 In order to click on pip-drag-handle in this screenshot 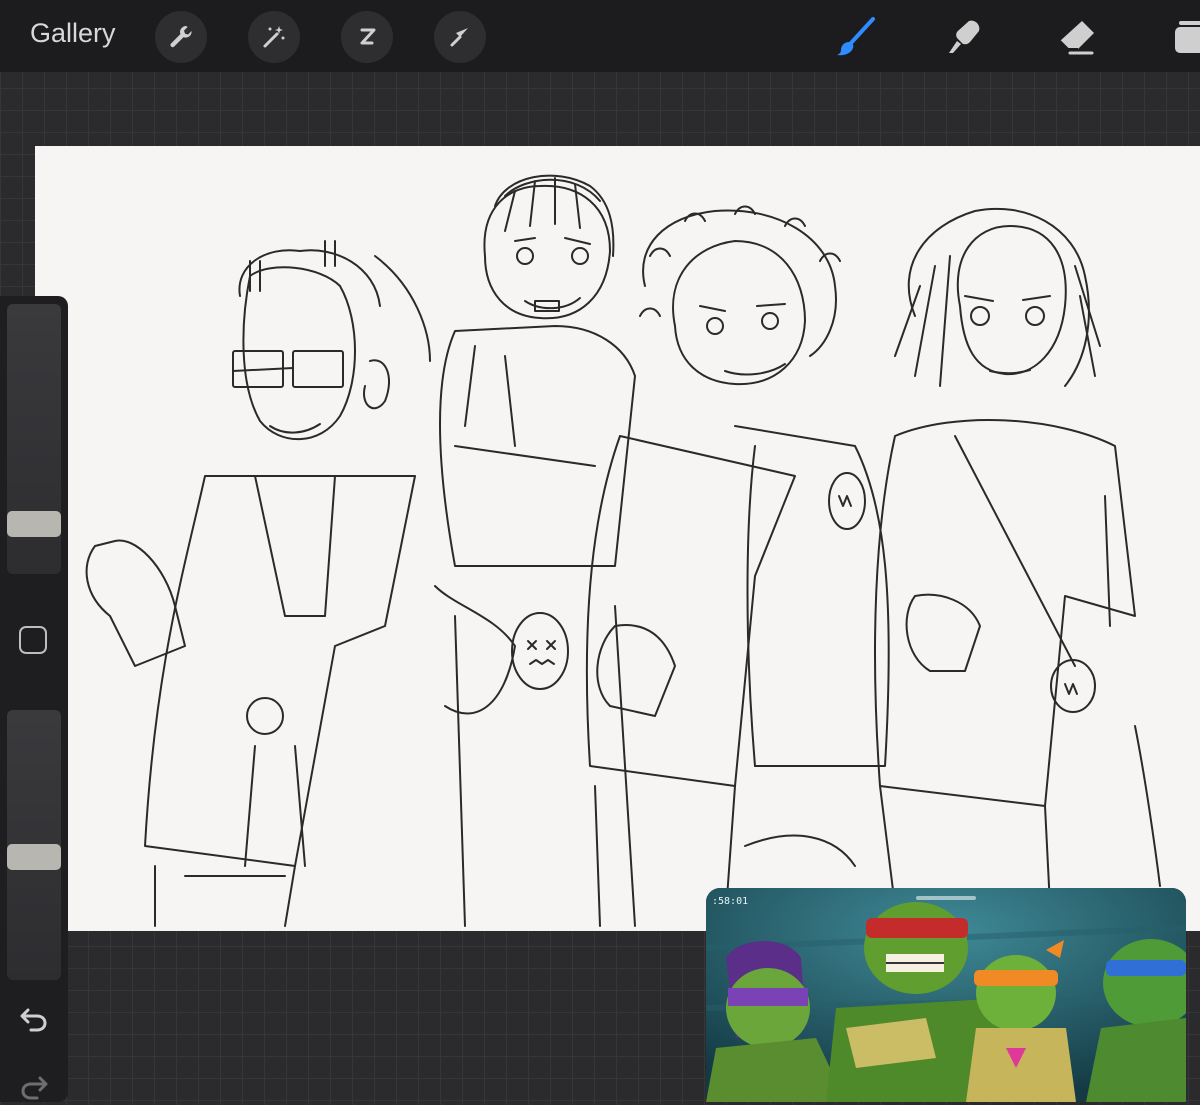, I will do `click(946, 898)`.